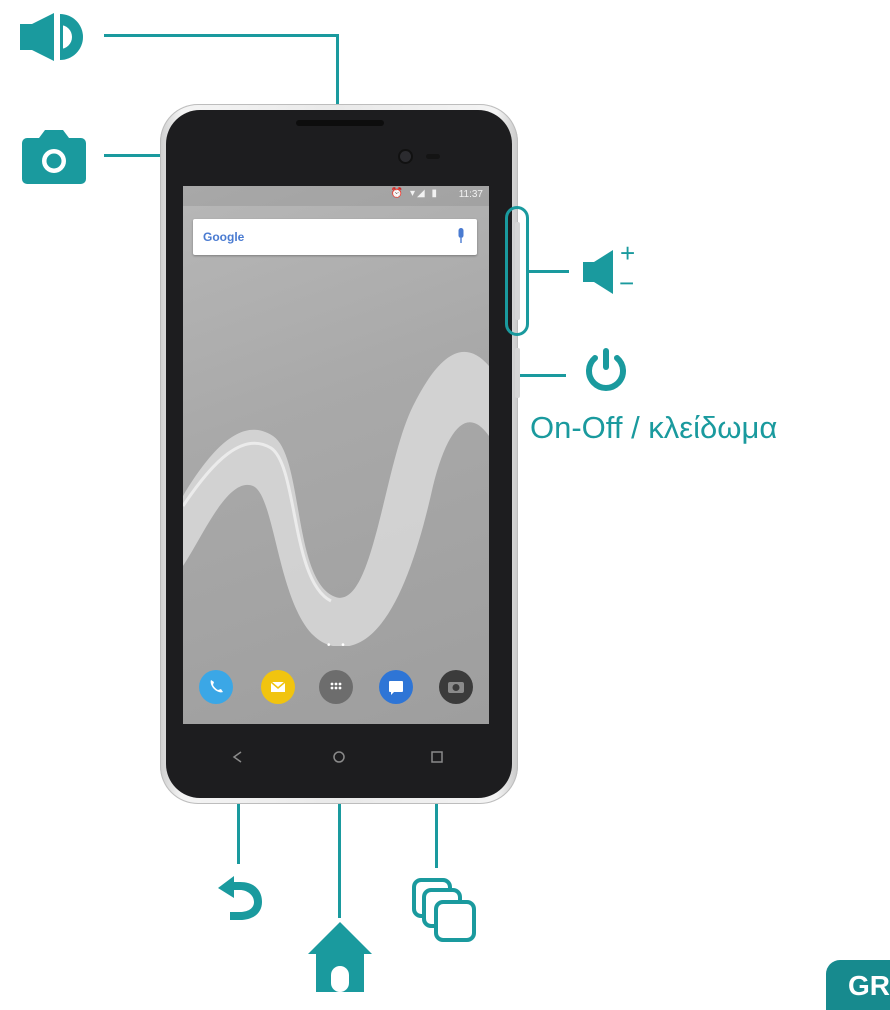  I want to click on status-bar: ⏰ ▾◢ ▮ 11:37, so click(336, 196).